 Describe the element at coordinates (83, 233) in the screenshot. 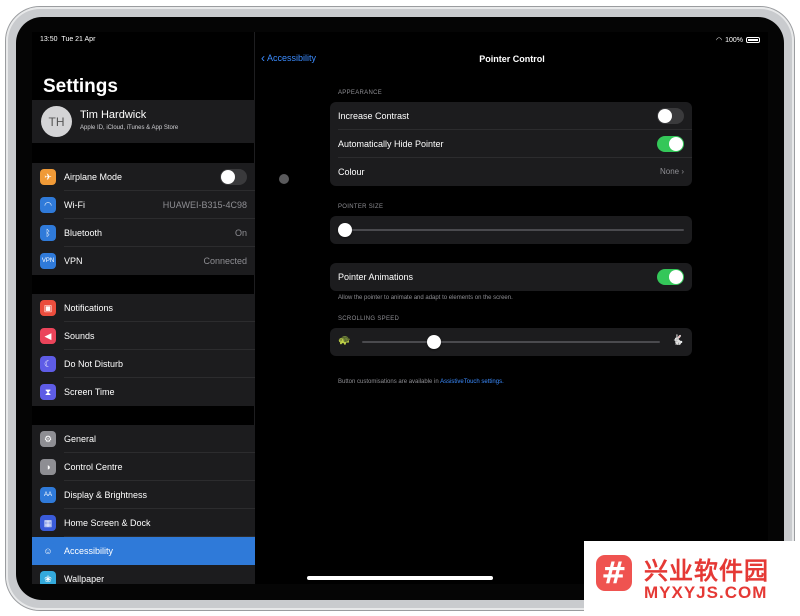

I see `sidebar-item-label: Bluetooth` at that location.